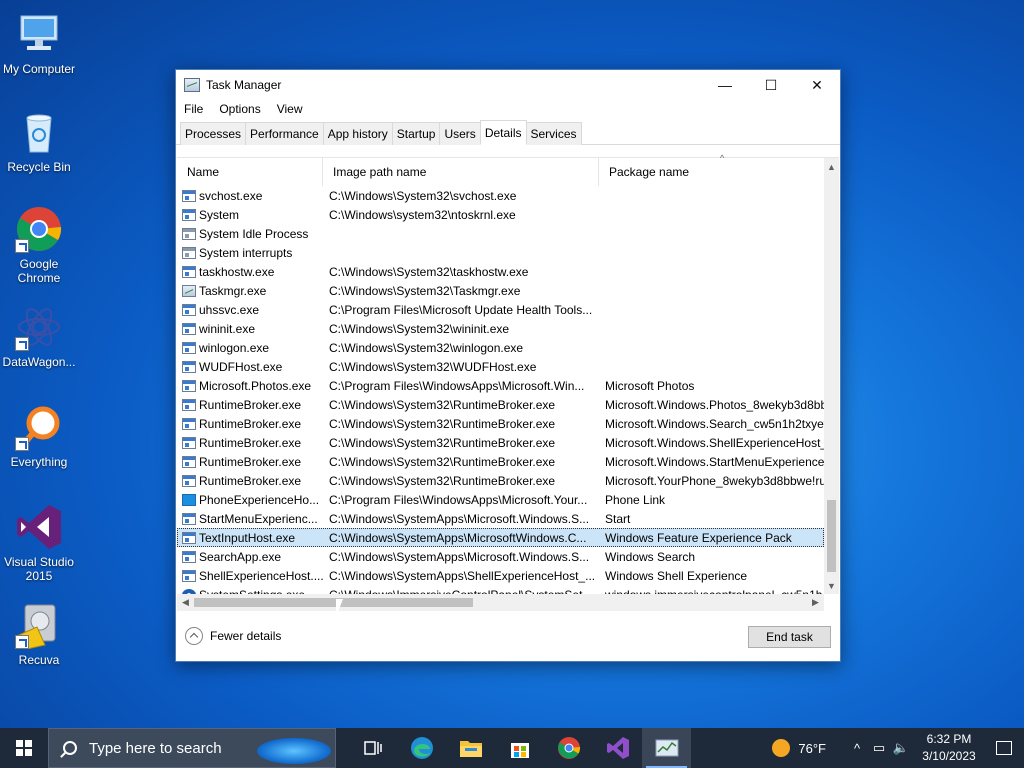 This screenshot has height=768, width=1024. What do you see at coordinates (24, 748) in the screenshot?
I see `start-button` at bounding box center [24, 748].